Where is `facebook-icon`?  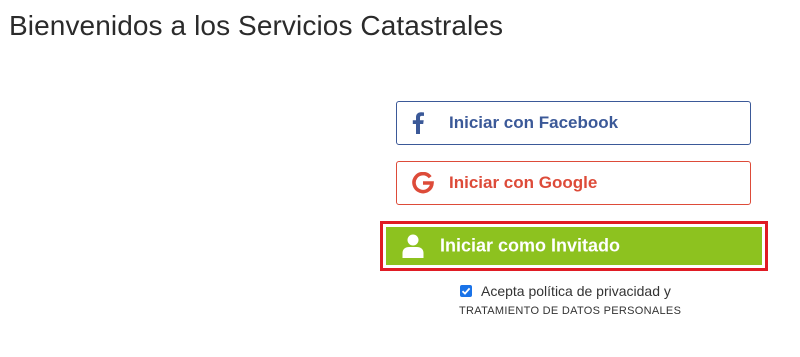 facebook-icon is located at coordinates (418, 123).